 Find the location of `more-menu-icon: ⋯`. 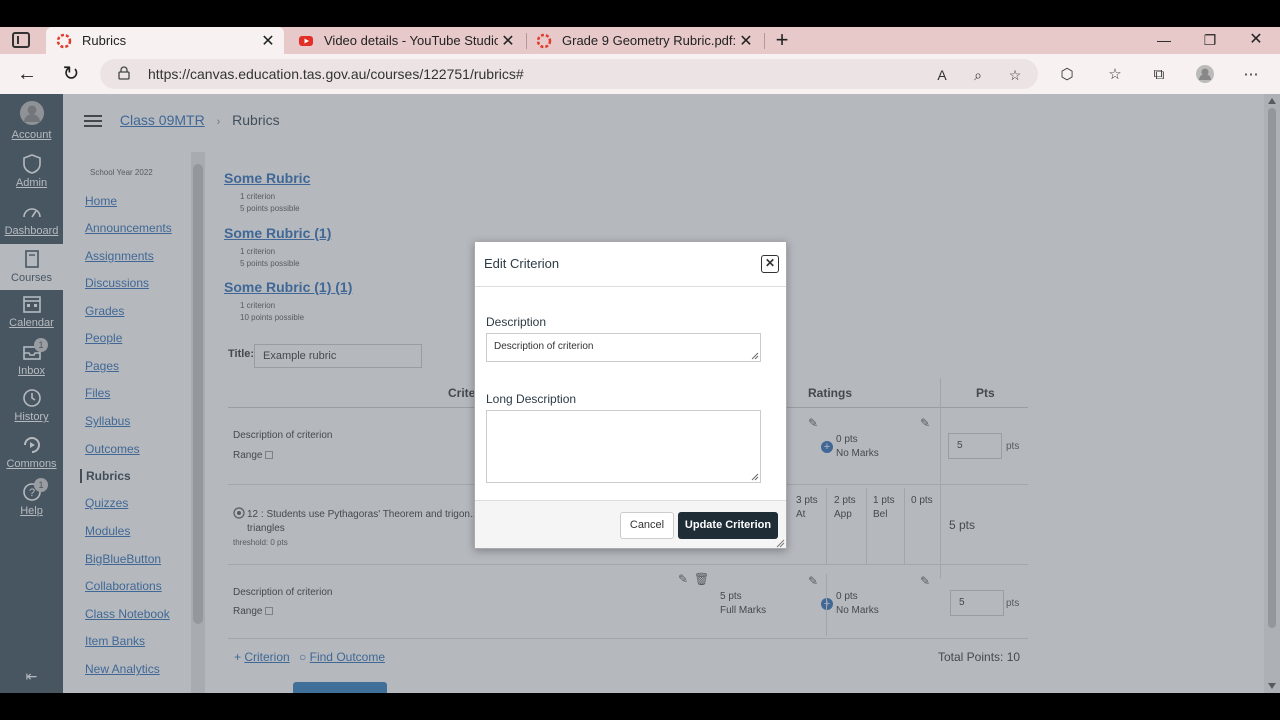

more-menu-icon: ⋯ is located at coordinates (1251, 75).